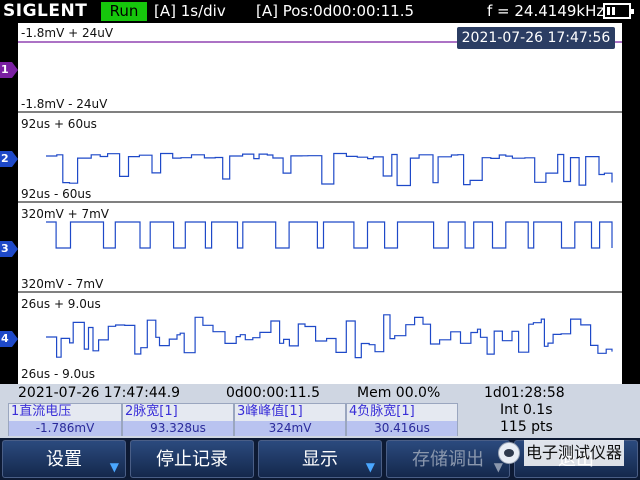  Describe the element at coordinates (377, 411) in the screenshot. I see `measurement-4-name: 负脉宽` at that location.